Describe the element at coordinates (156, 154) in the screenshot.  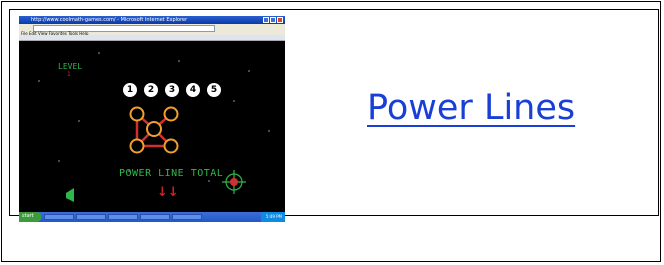
I see `power-network` at that location.